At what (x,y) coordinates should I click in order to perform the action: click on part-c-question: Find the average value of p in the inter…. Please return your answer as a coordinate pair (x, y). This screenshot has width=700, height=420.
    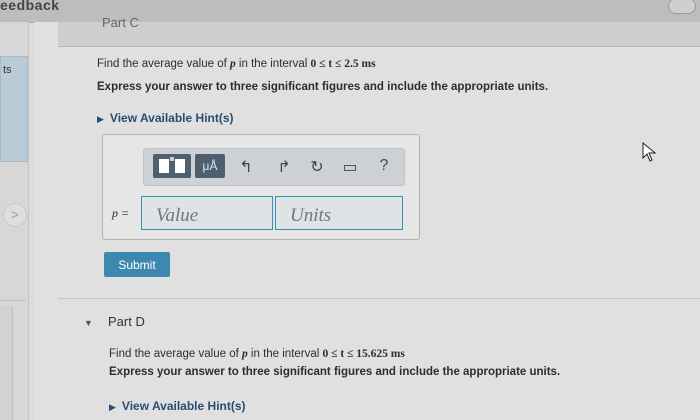
    Looking at the image, I should click on (236, 64).